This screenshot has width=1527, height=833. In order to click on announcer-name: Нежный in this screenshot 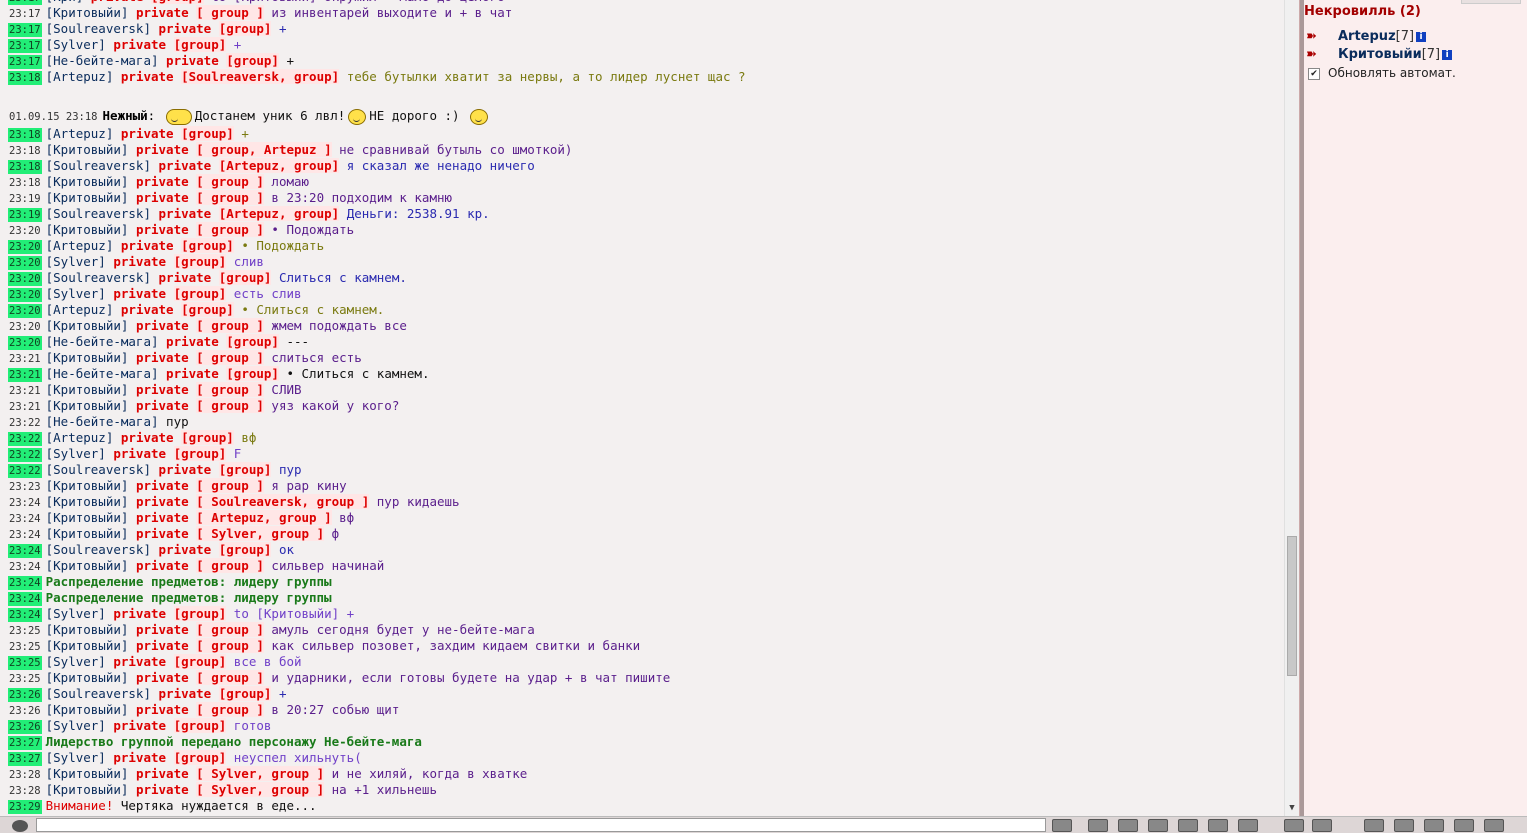, I will do `click(125, 115)`.